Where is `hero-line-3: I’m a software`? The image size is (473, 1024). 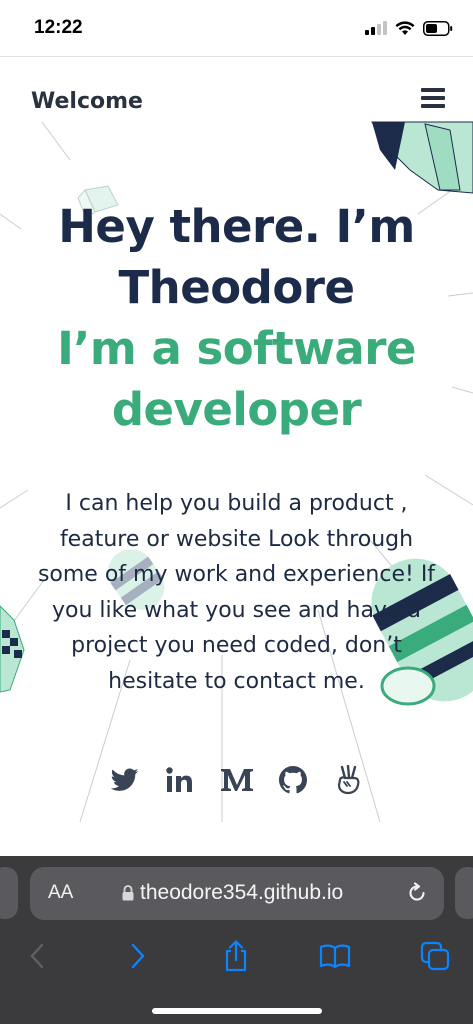
hero-line-3: I’m a software is located at coordinates (236, 348).